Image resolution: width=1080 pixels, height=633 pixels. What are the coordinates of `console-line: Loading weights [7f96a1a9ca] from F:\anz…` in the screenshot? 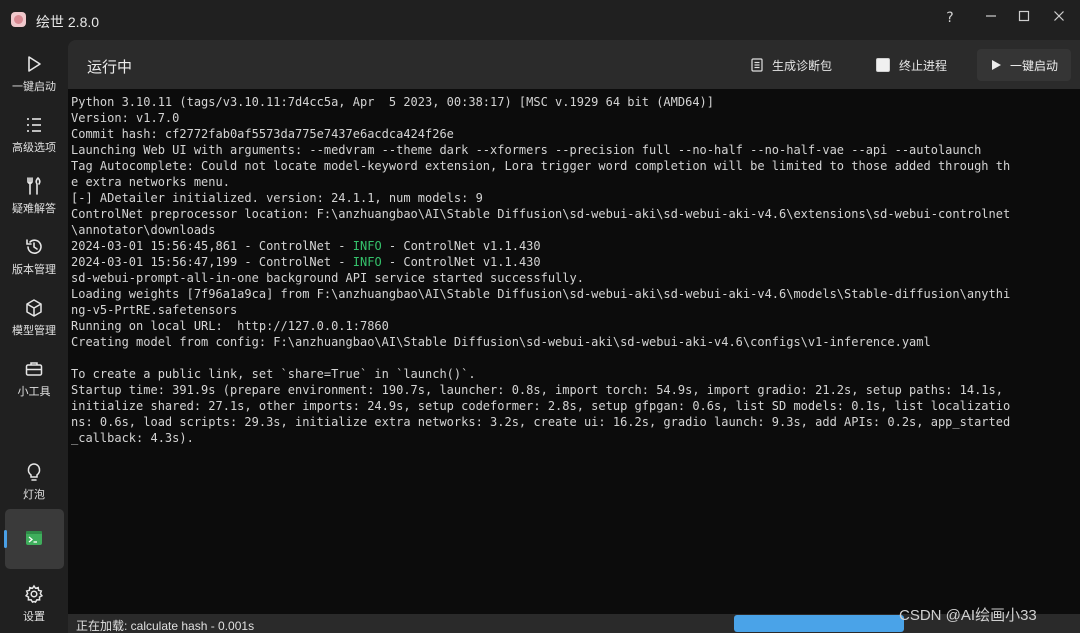 It's located at (541, 294).